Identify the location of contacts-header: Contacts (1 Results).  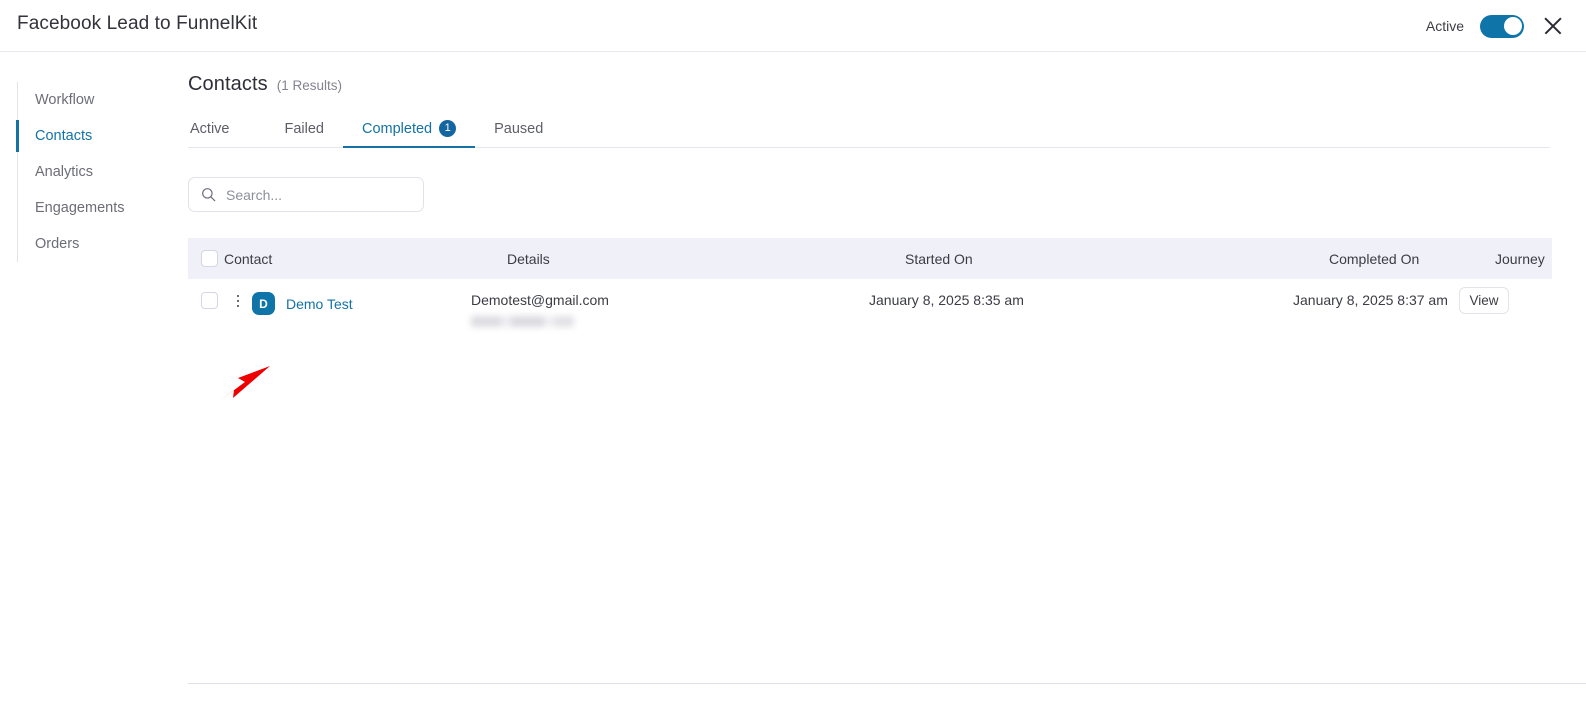
(887, 74).